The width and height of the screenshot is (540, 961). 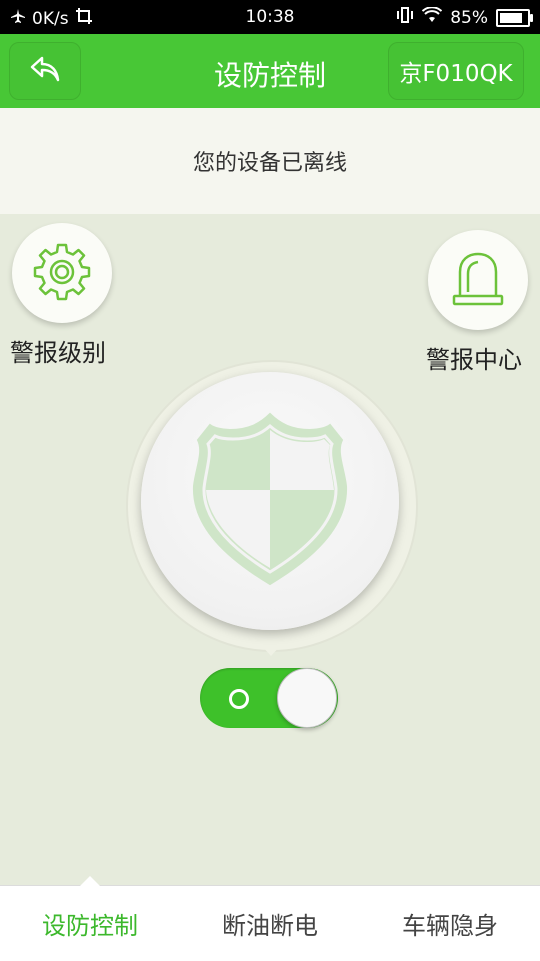 I want to click on alarm-center-button, so click(x=478, y=280).